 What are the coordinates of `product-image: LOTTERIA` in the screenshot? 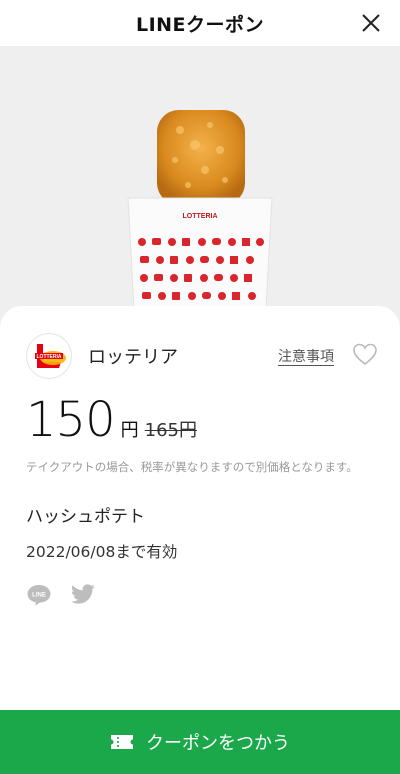 It's located at (200, 209).